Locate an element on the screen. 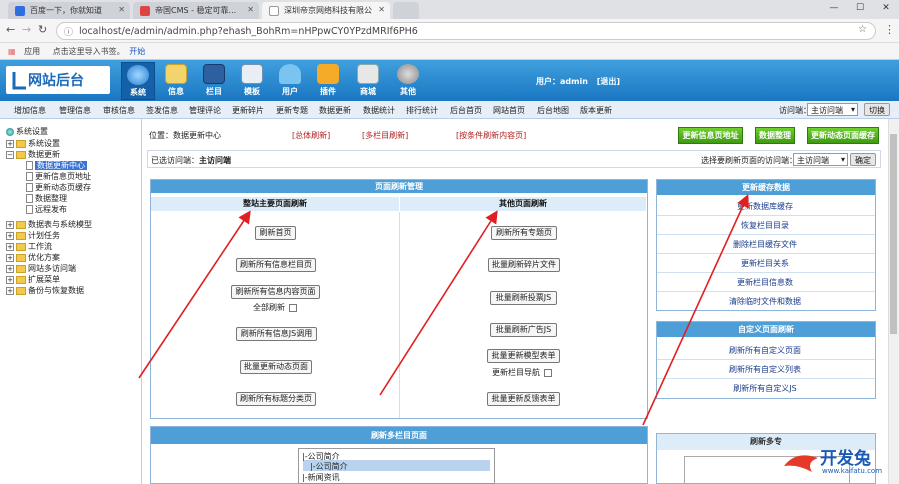  arrow-main-pages is located at coordinates (194, 294).